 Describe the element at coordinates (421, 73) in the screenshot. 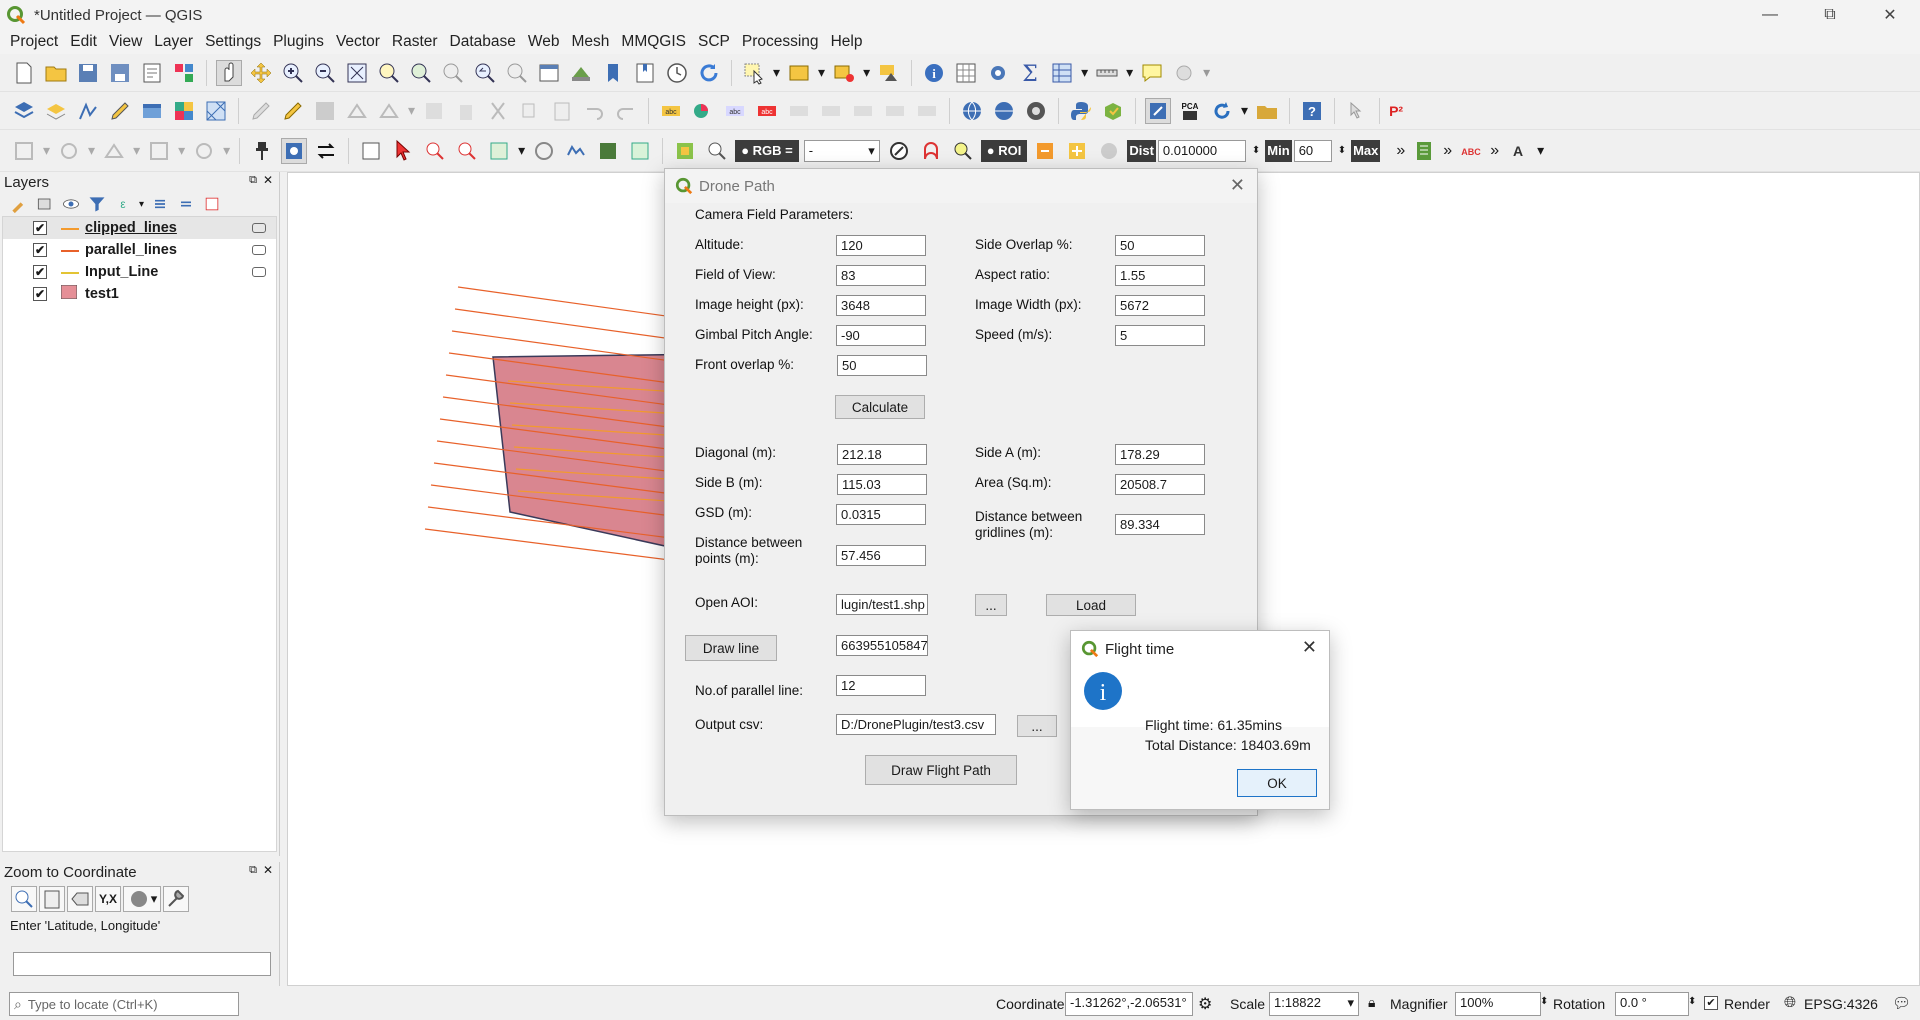

I see `zoom-layer-icon` at that location.